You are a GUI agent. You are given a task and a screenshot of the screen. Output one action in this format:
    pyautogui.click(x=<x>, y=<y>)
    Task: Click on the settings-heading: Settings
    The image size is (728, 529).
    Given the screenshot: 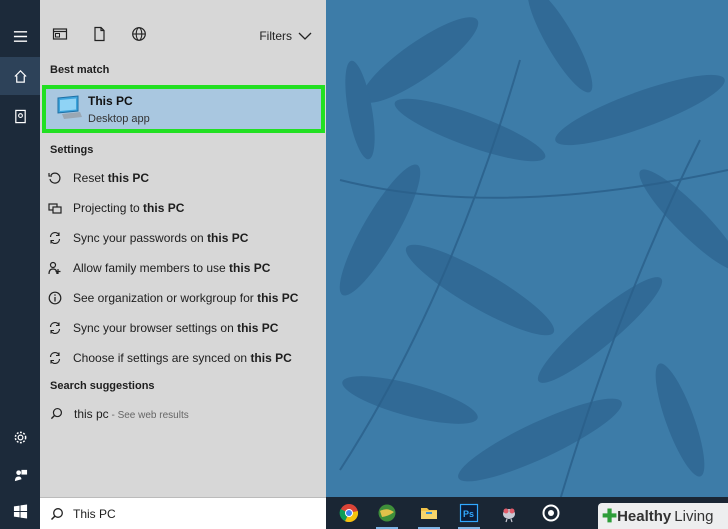 What is the action you would take?
    pyautogui.click(x=72, y=150)
    